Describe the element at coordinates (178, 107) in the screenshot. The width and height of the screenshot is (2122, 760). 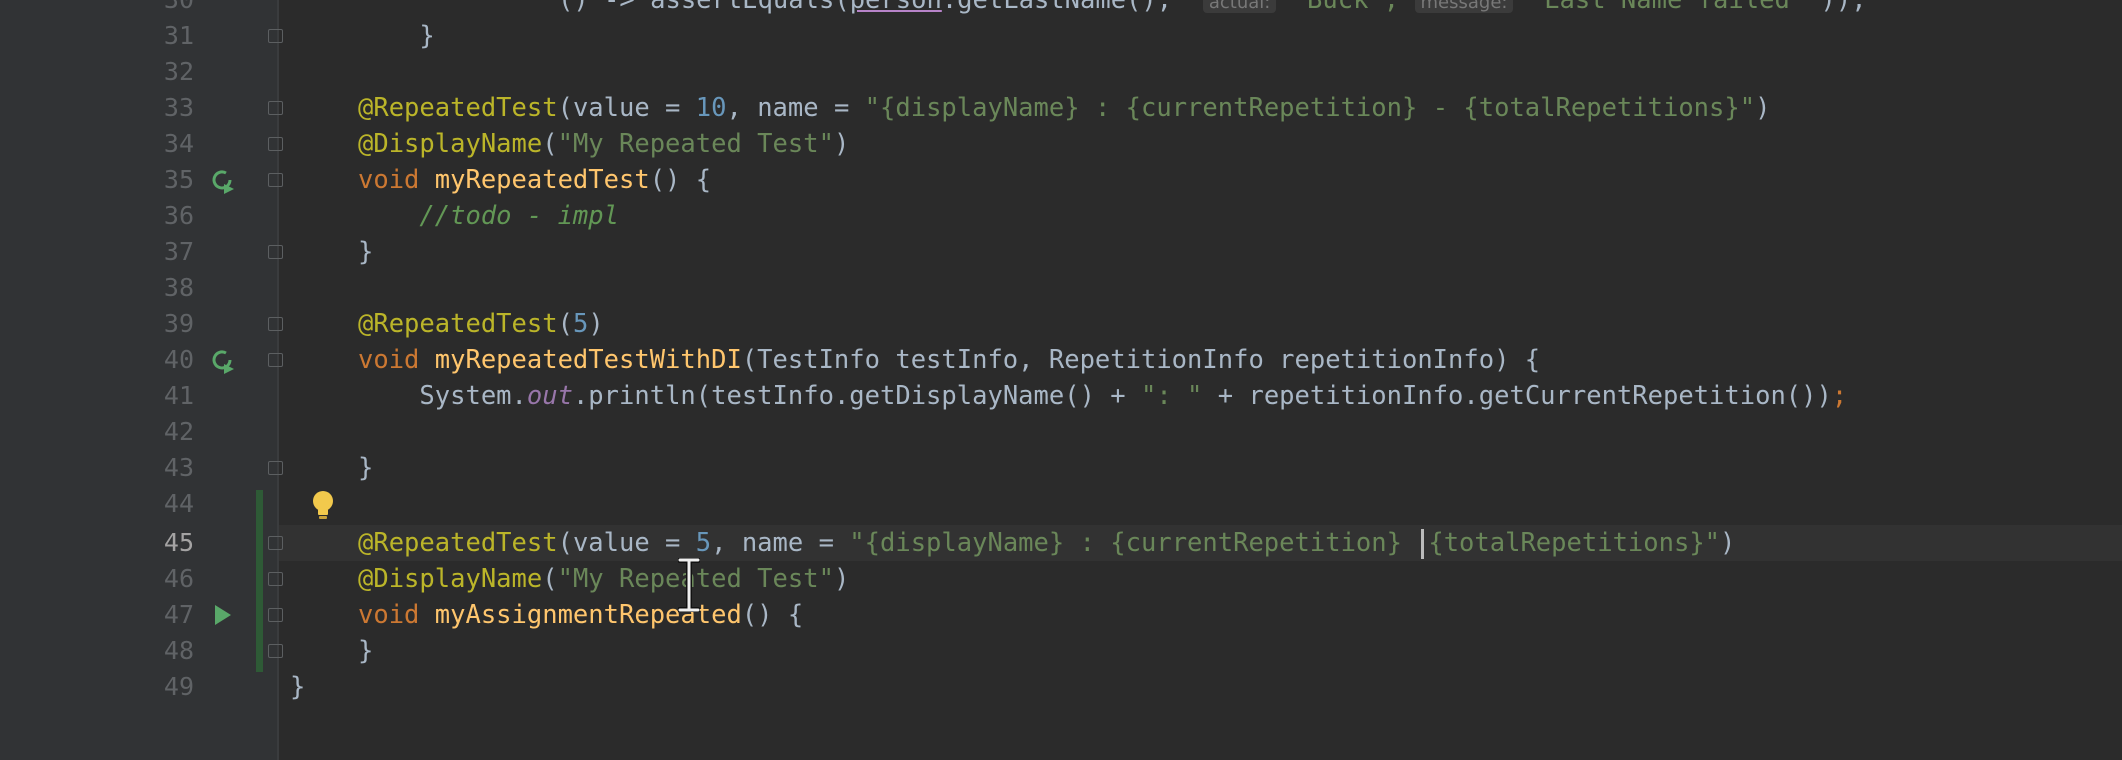
I see `line-number: 33` at that location.